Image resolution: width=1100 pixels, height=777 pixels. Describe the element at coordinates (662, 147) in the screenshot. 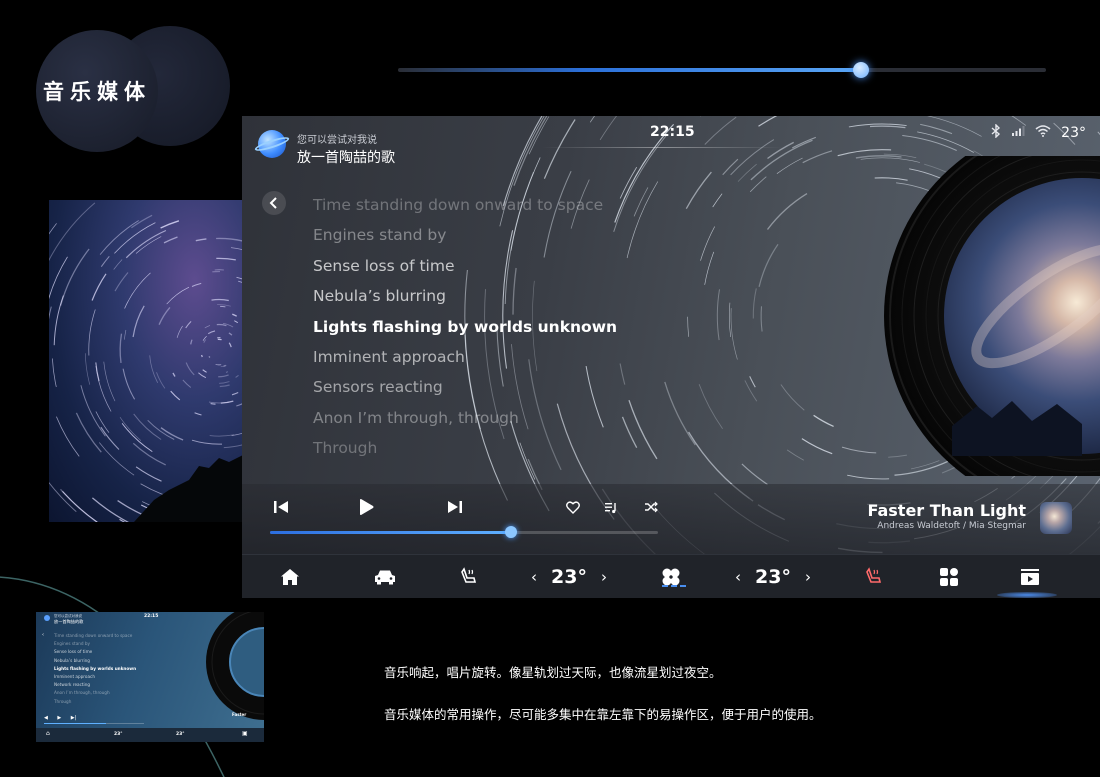

I see `clock-divider` at that location.